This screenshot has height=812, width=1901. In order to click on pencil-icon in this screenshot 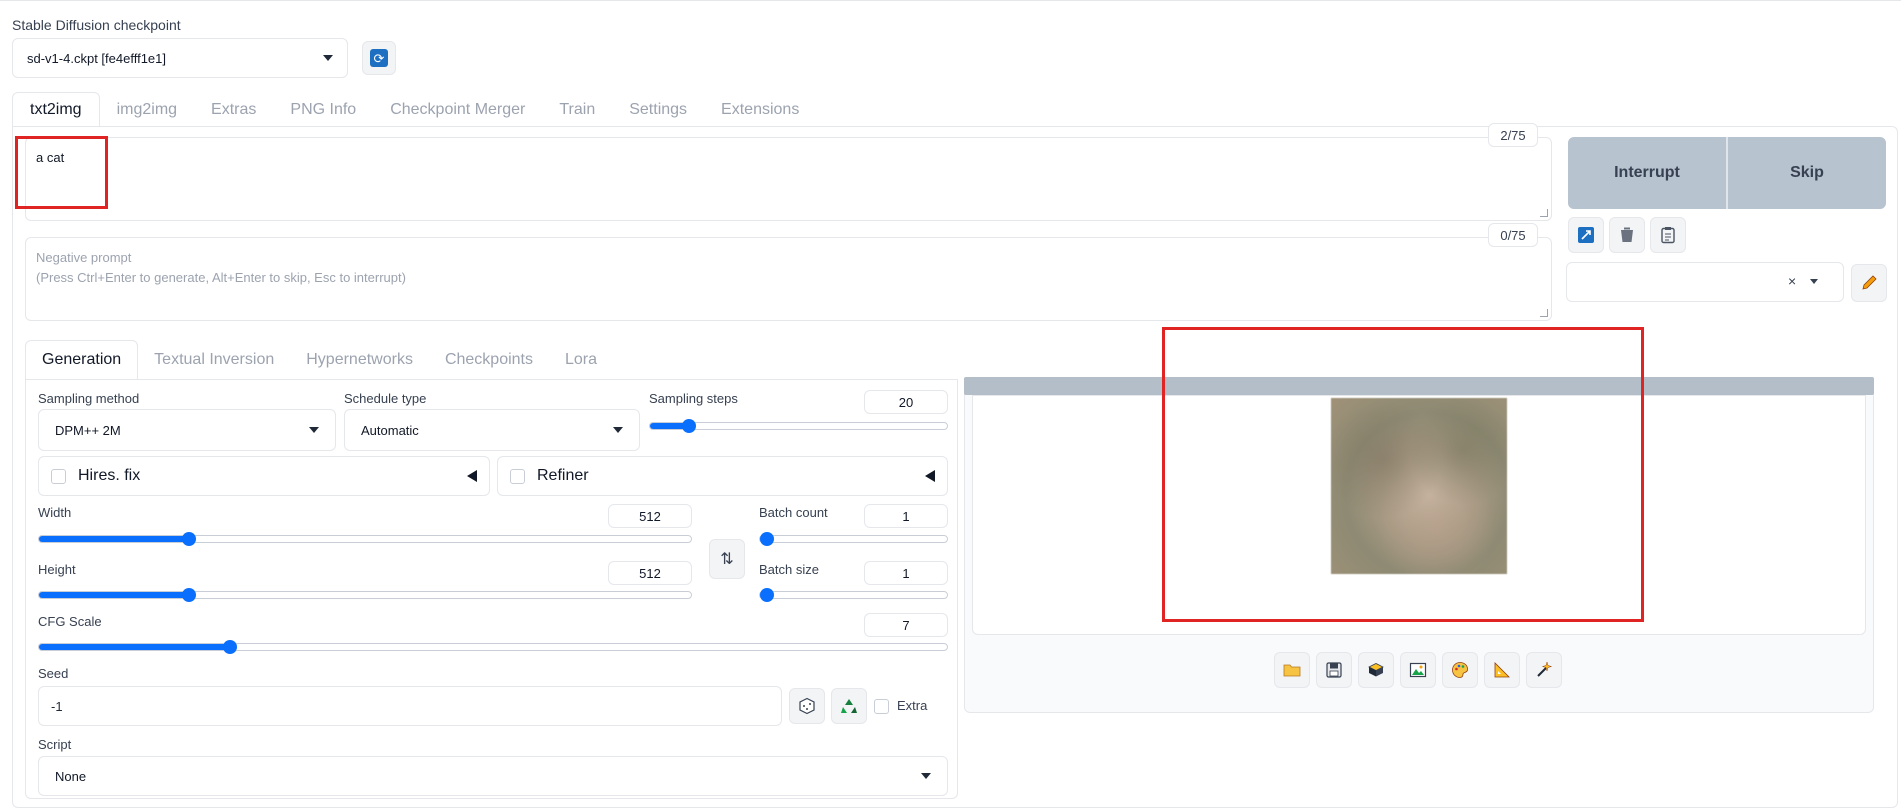, I will do `click(1869, 282)`.